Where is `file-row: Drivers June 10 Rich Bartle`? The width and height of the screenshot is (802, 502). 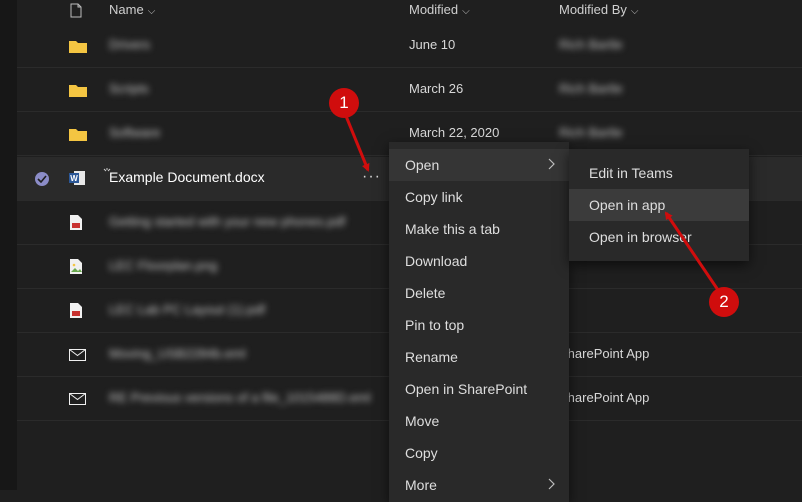 file-row: Drivers June 10 Rich Bartle is located at coordinates (409, 46).